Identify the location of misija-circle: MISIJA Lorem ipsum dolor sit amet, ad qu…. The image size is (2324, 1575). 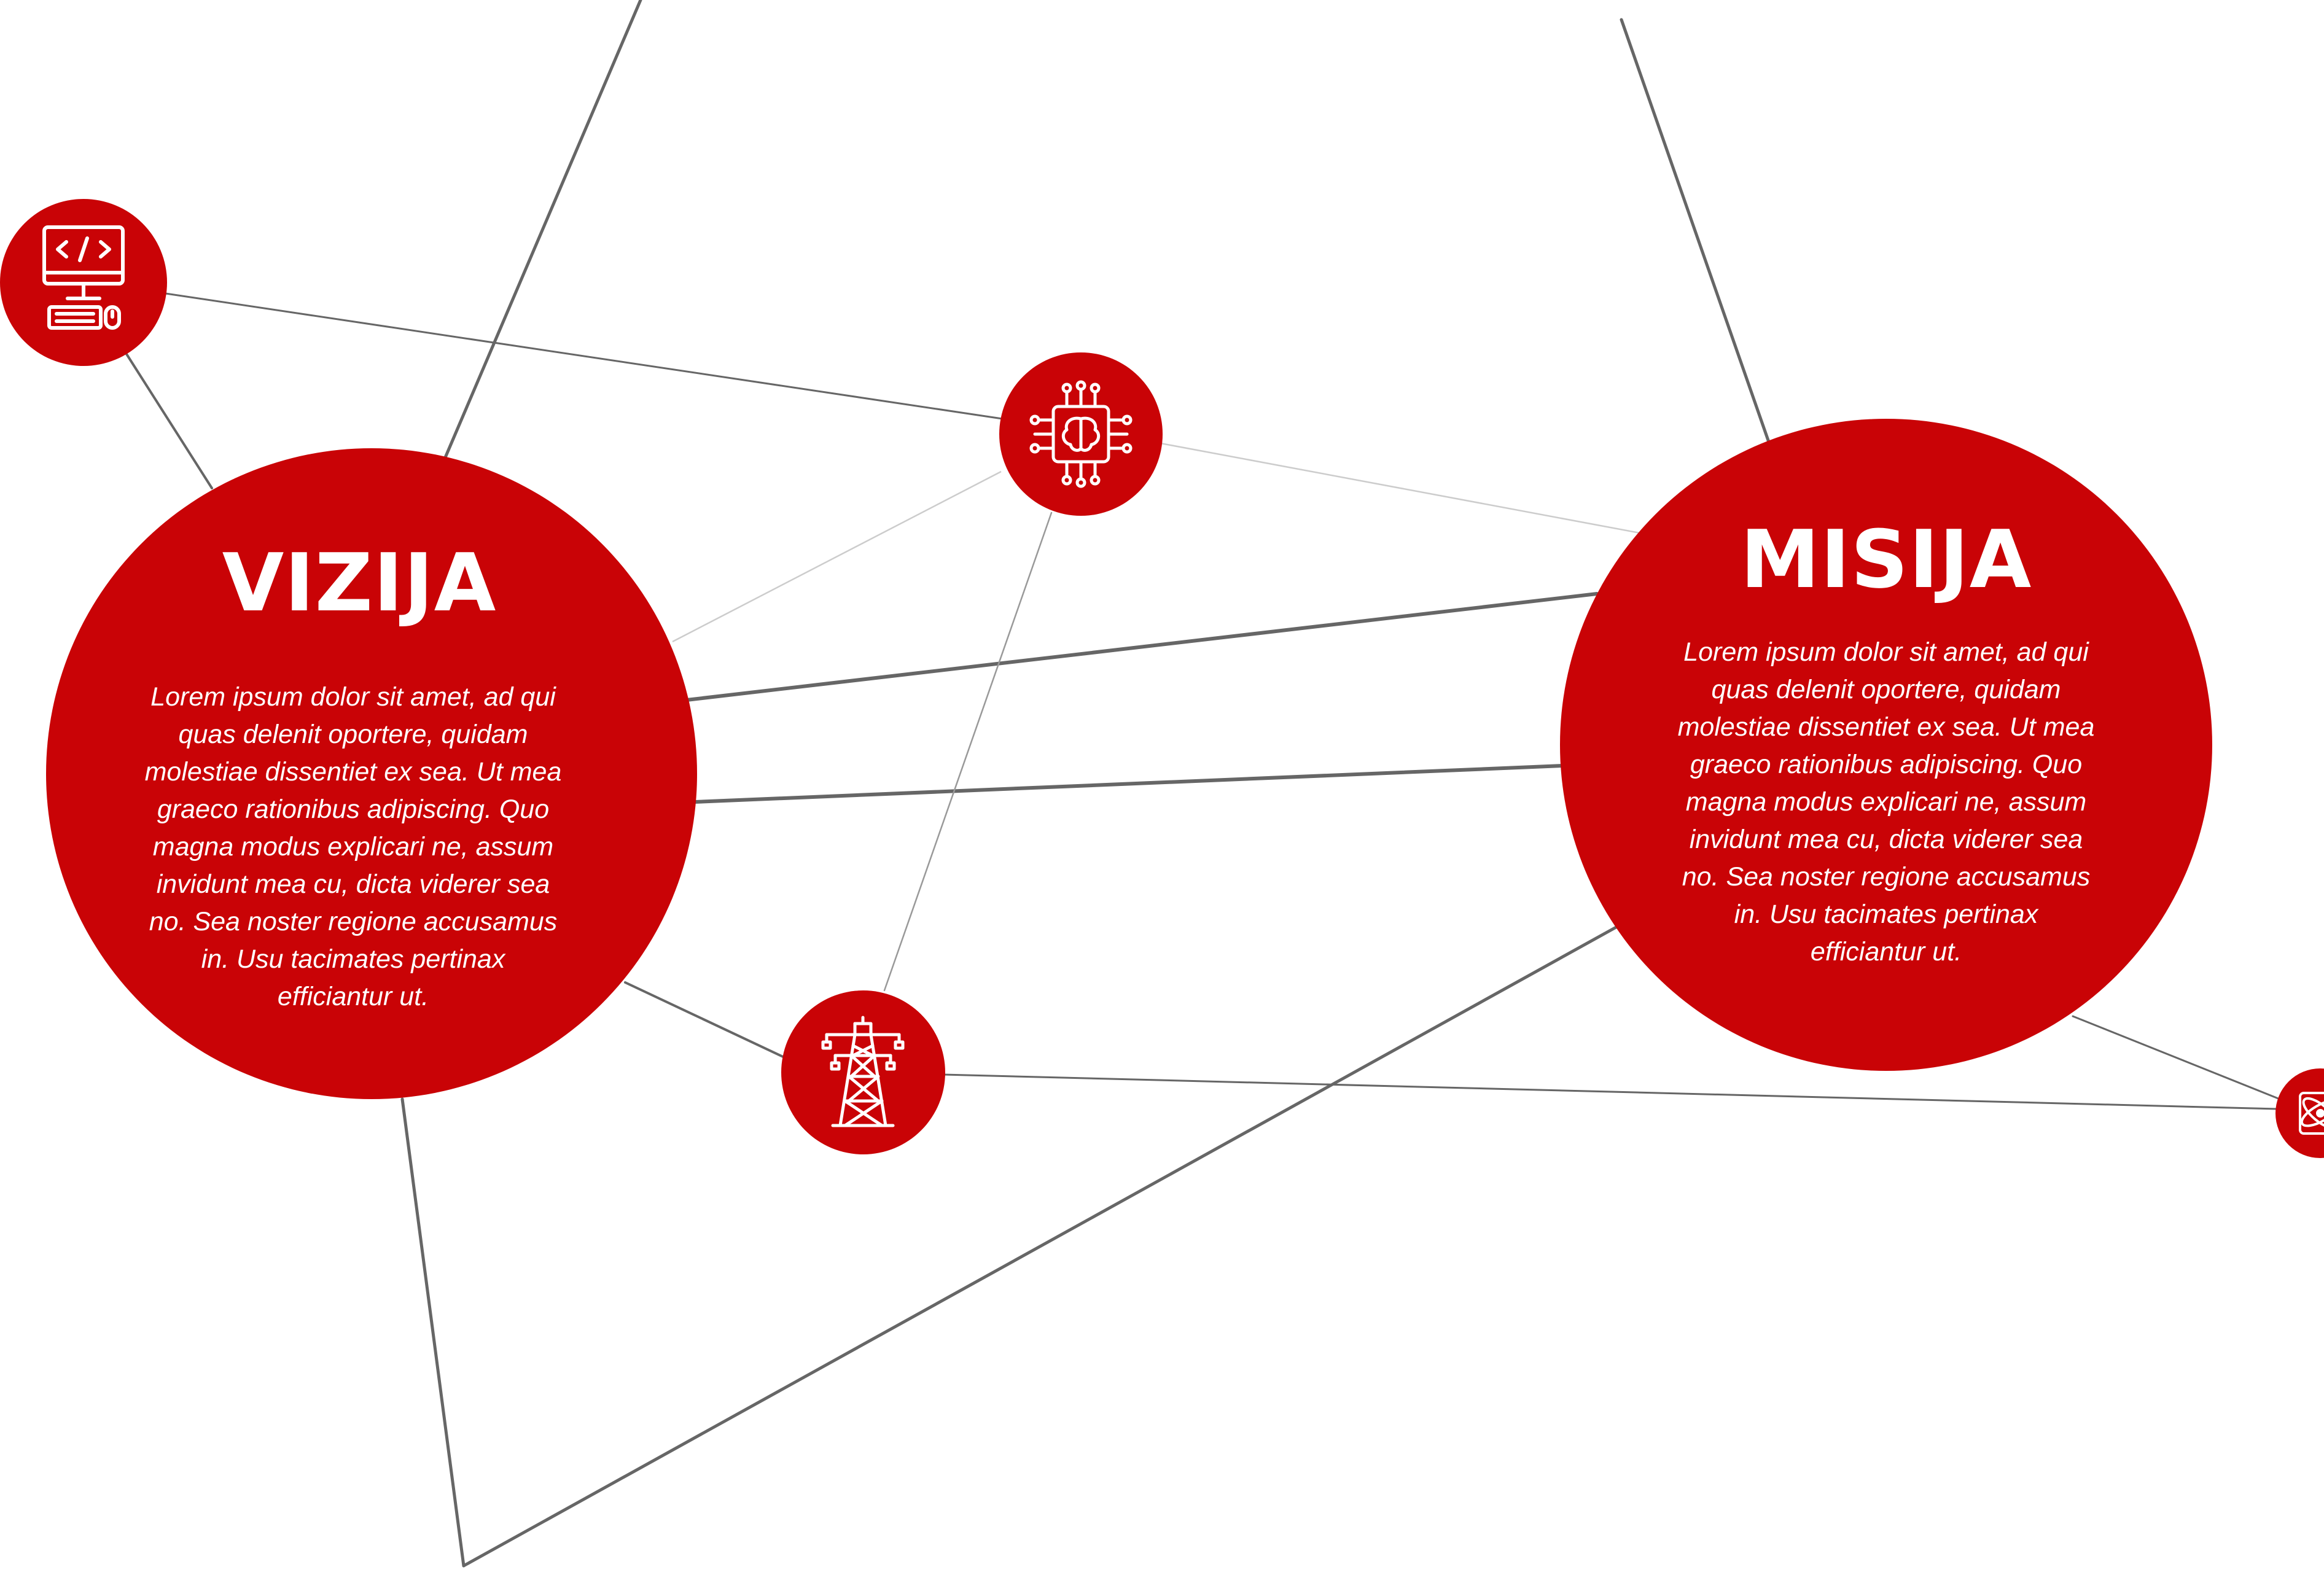
(1886, 745).